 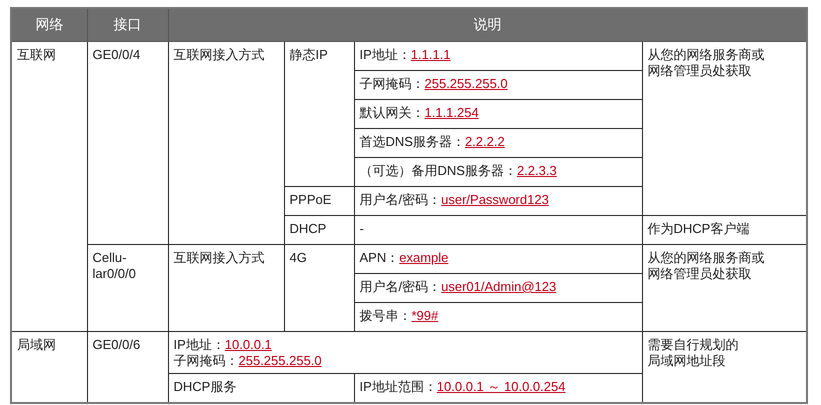 What do you see at coordinates (423, 257) in the screenshot?
I see `field-value: example` at bounding box center [423, 257].